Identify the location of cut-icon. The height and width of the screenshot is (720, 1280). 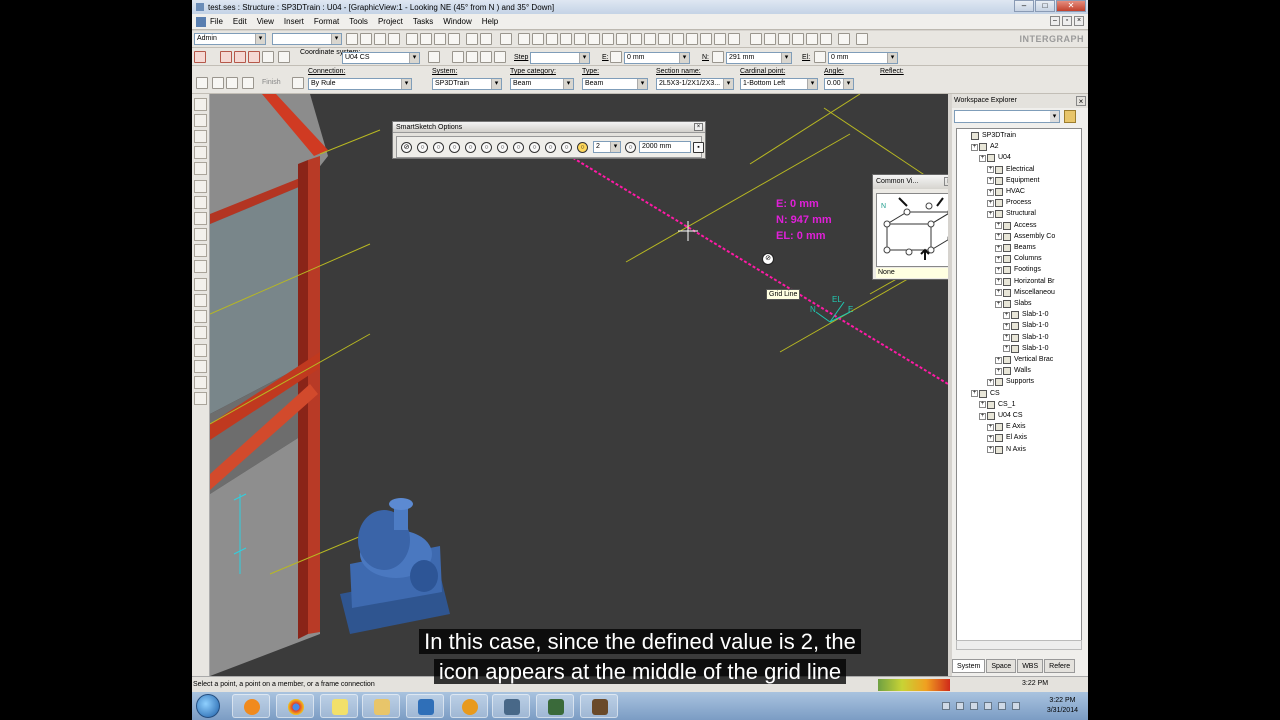
(412, 39).